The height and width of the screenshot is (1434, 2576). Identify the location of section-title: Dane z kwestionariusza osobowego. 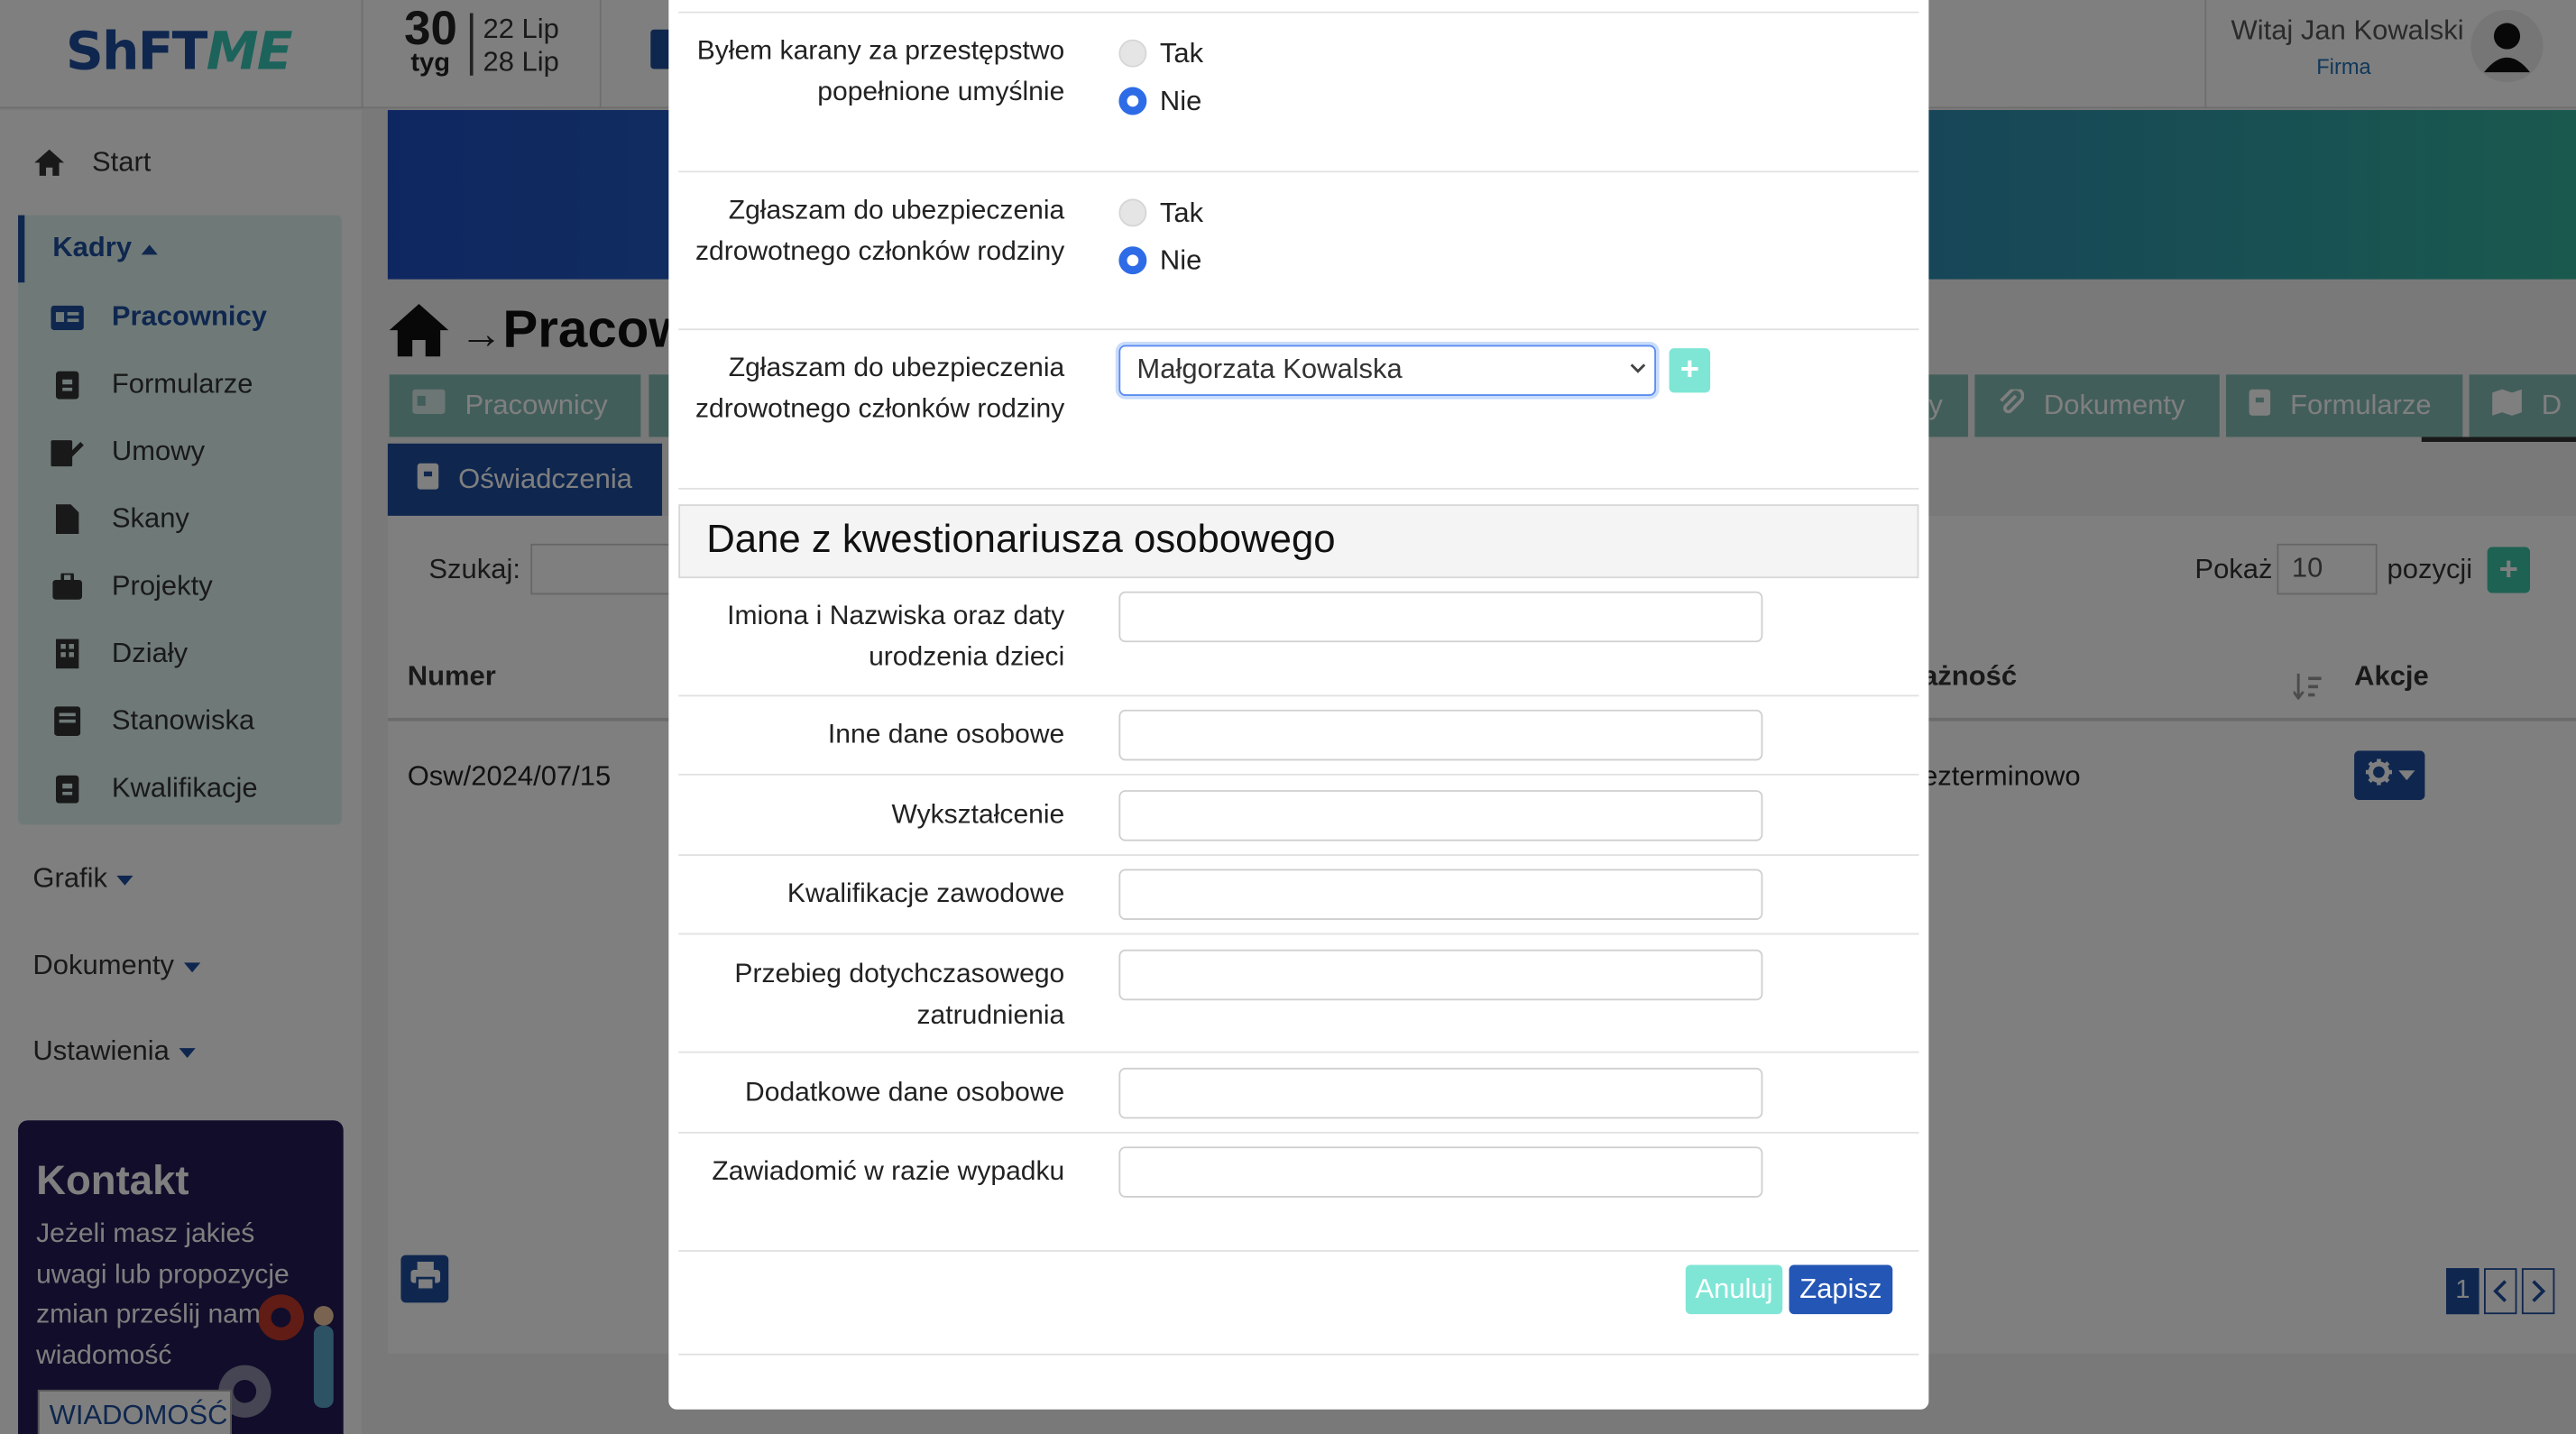
(1021, 539).